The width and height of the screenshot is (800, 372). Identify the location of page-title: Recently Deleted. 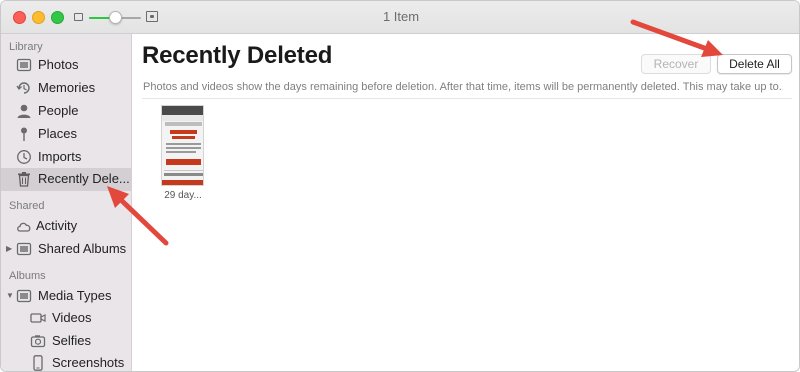
(237, 55).